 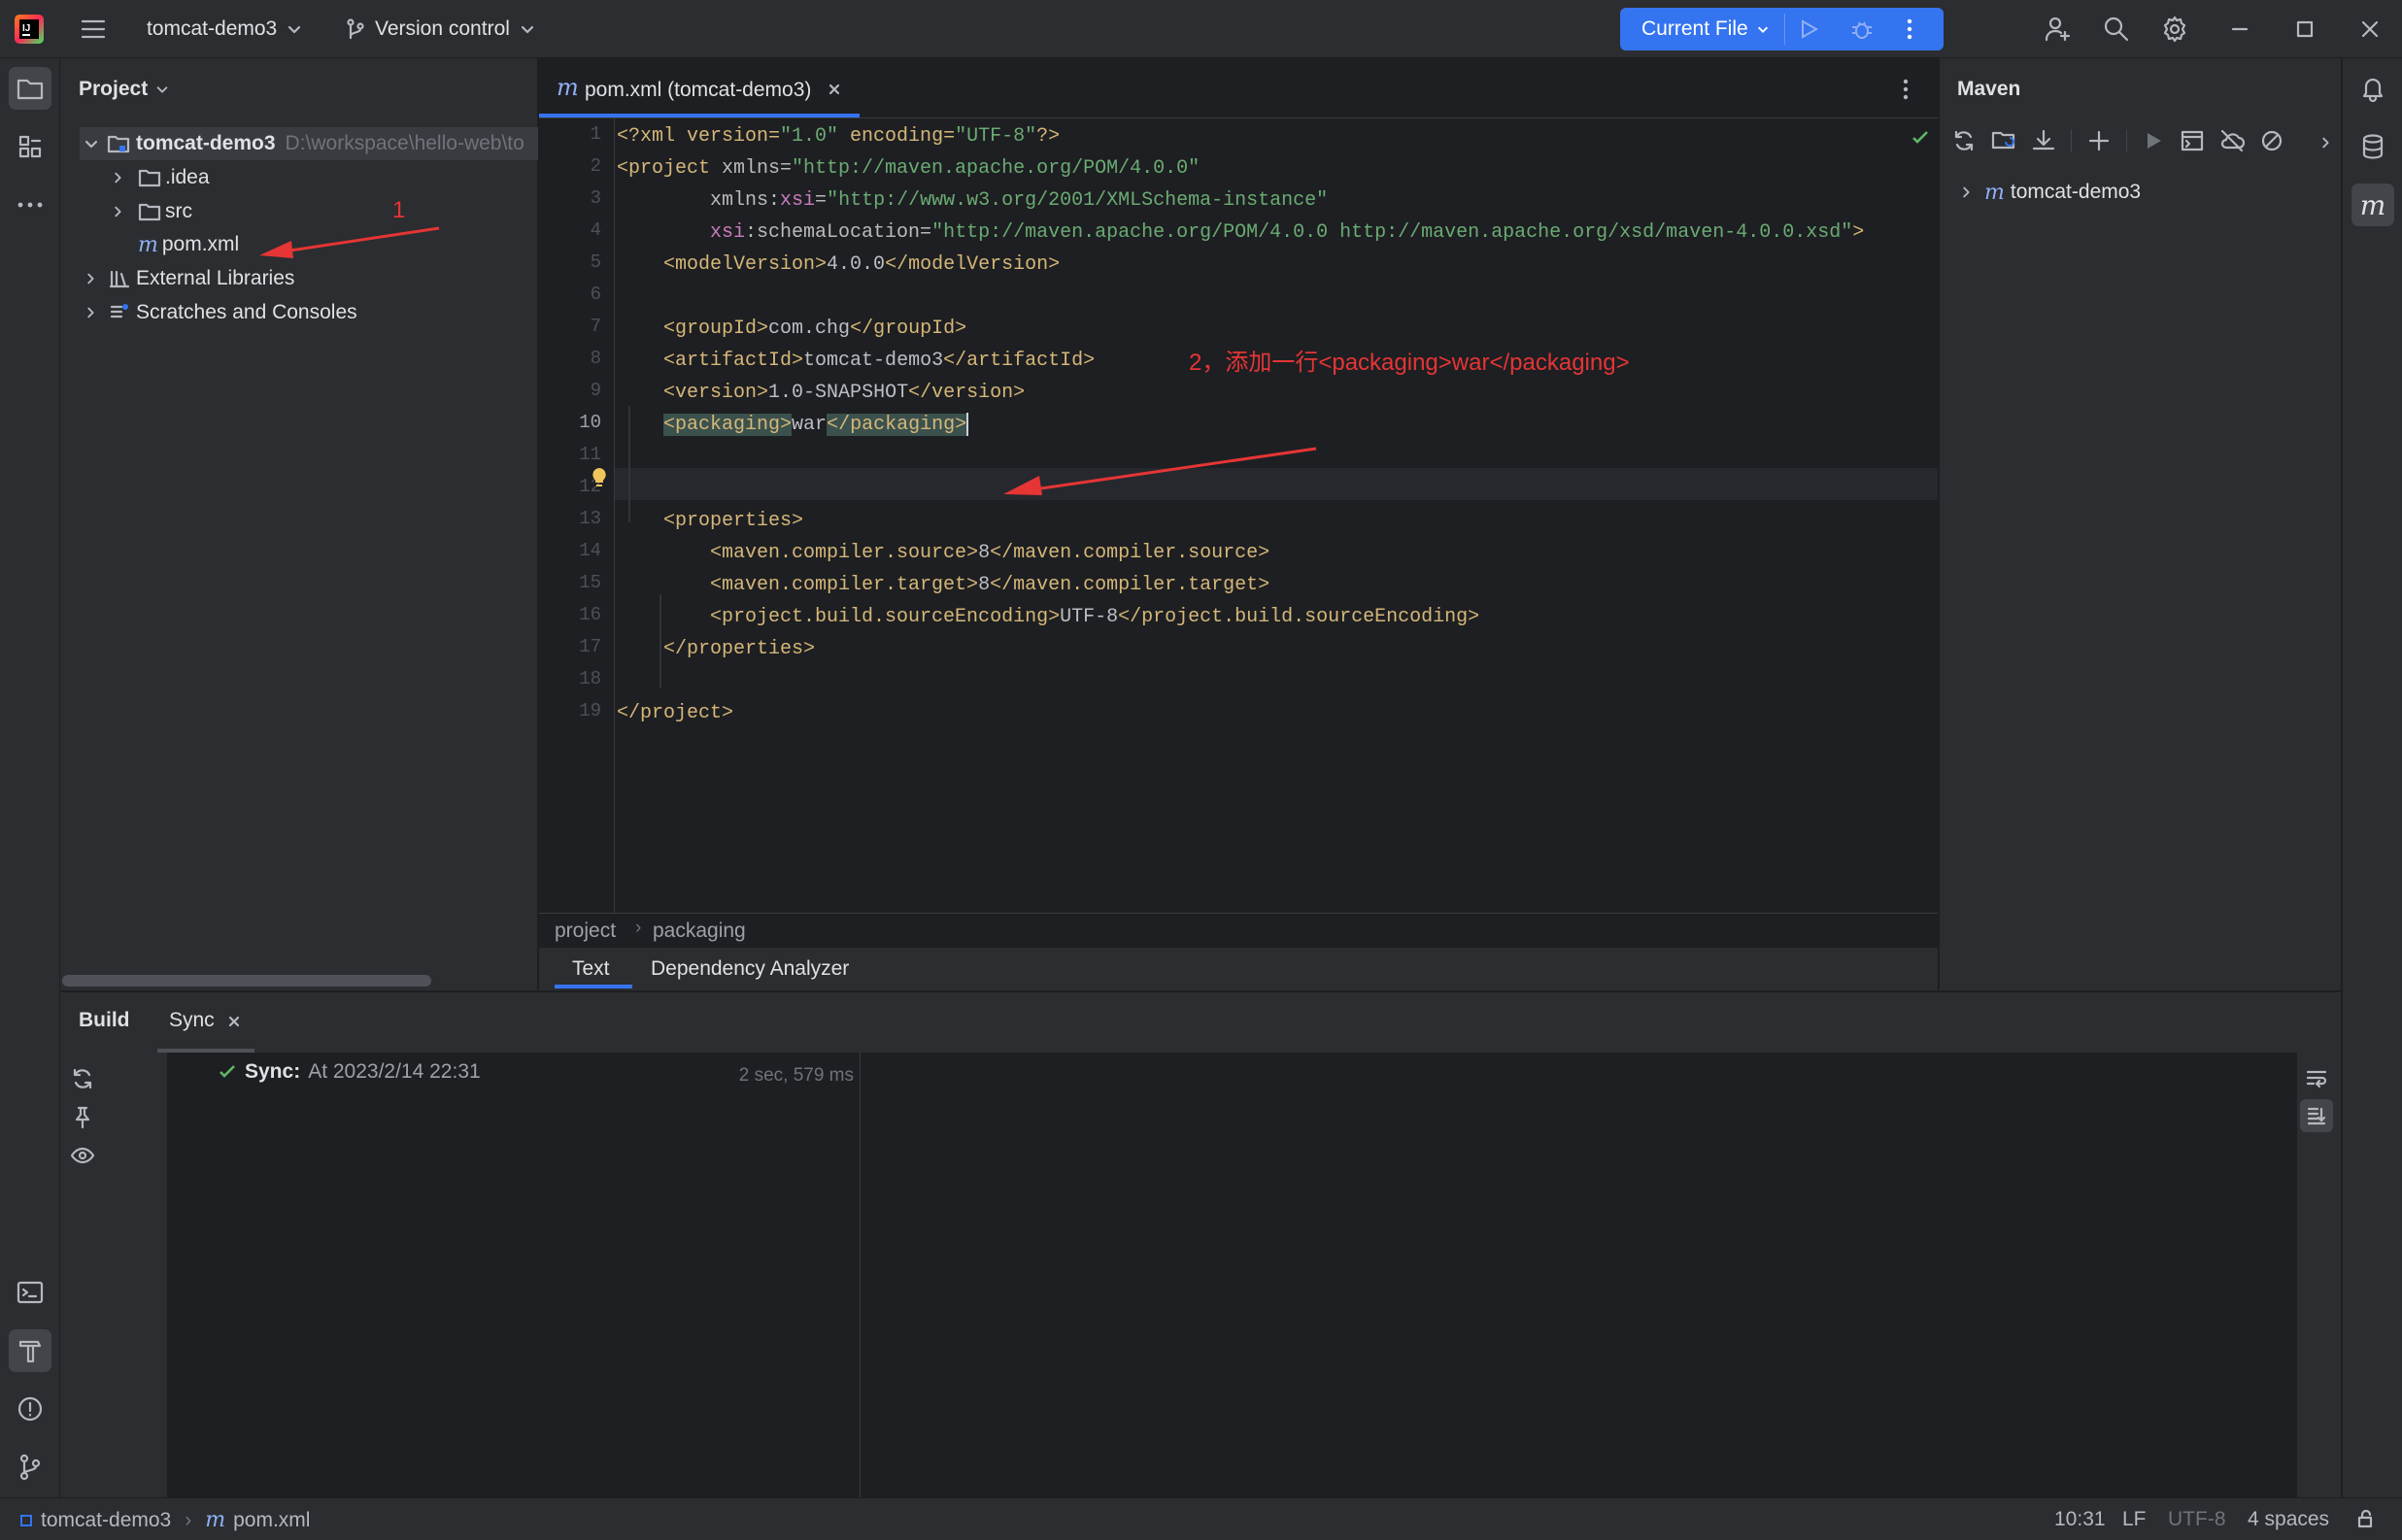 What do you see at coordinates (179, 211) in the screenshot?
I see `tree-item-label: src` at bounding box center [179, 211].